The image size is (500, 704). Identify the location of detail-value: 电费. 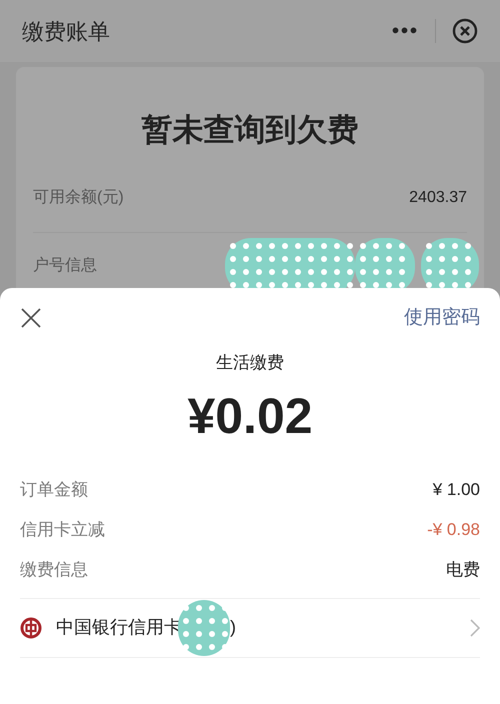
(463, 569).